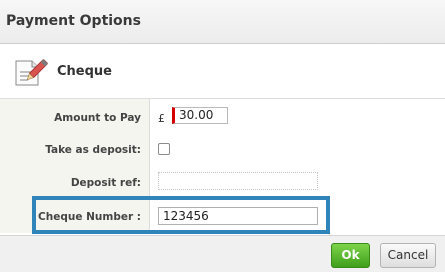 The width and height of the screenshot is (445, 272). I want to click on currency-symbol: £, so click(161, 118).